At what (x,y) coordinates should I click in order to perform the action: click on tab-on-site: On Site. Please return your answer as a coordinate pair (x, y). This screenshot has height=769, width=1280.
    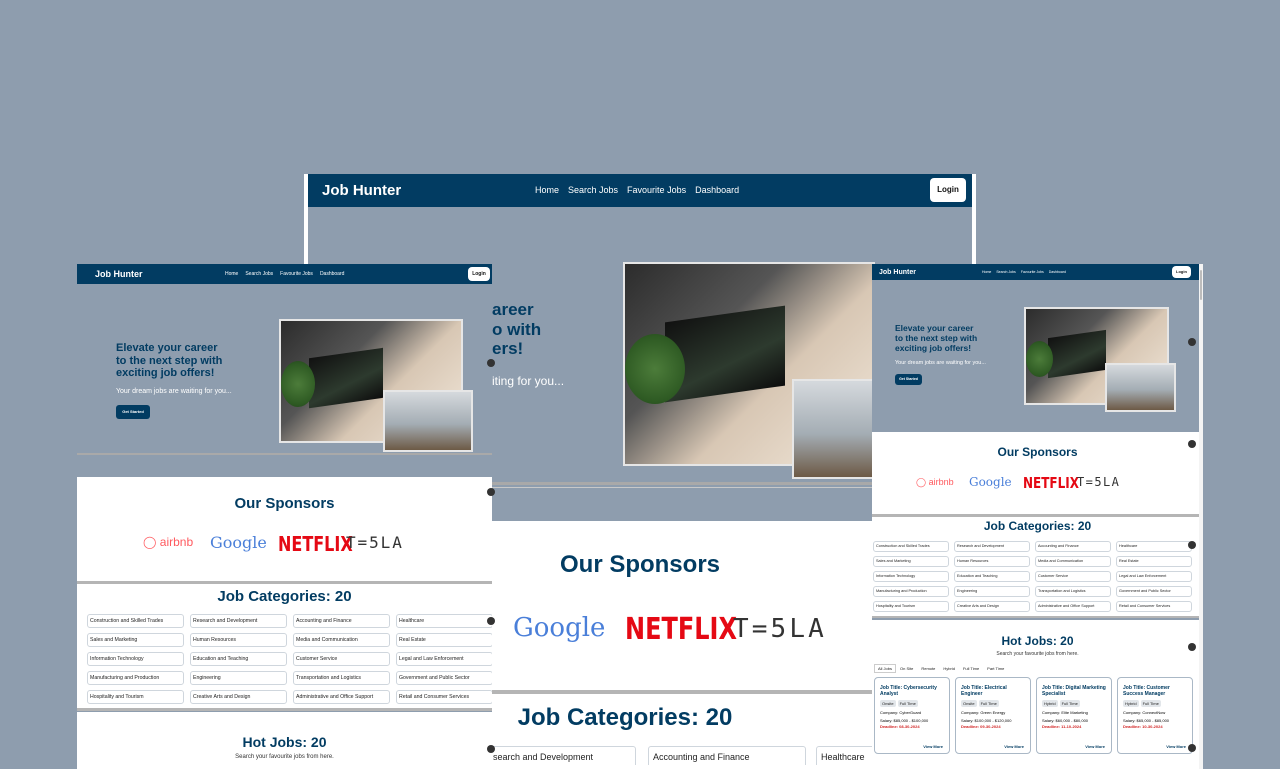
    Looking at the image, I should click on (906, 668).